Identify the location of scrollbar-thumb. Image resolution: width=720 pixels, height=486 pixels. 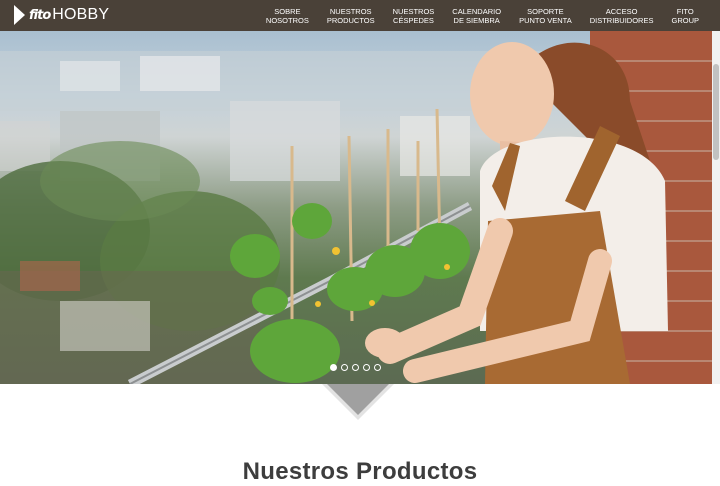
(716, 112).